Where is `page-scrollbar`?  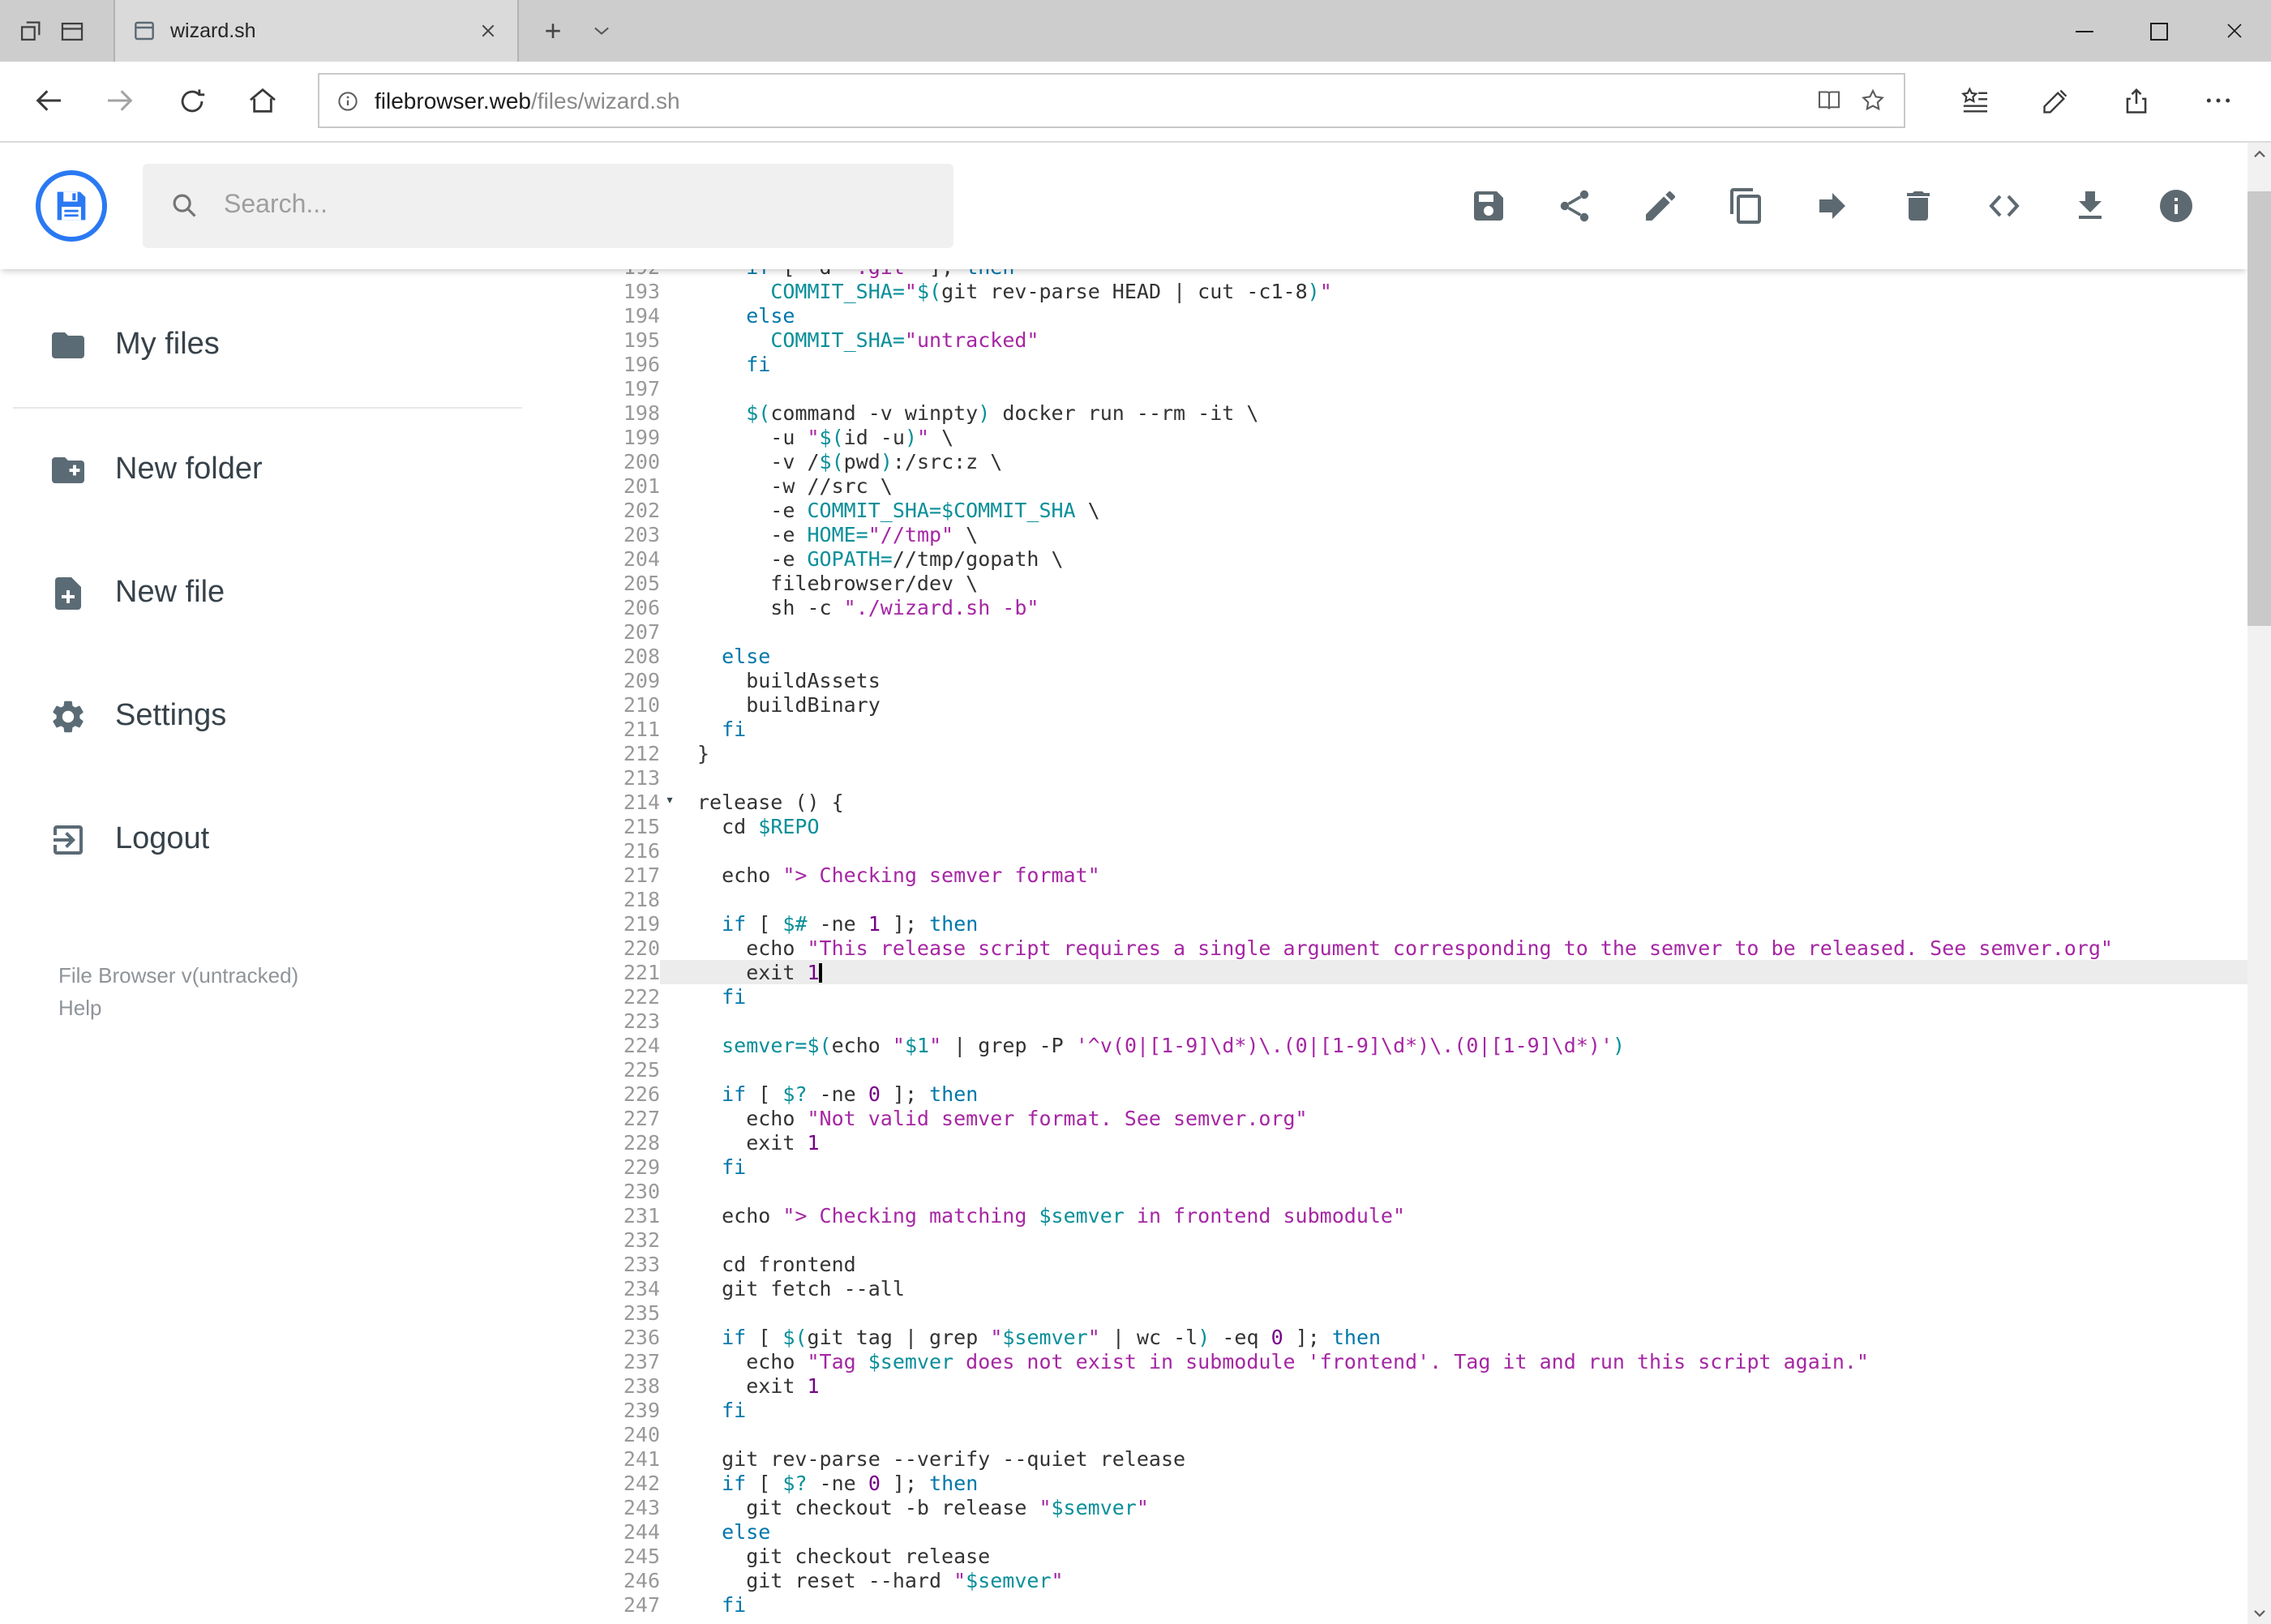 page-scrollbar is located at coordinates (2259, 883).